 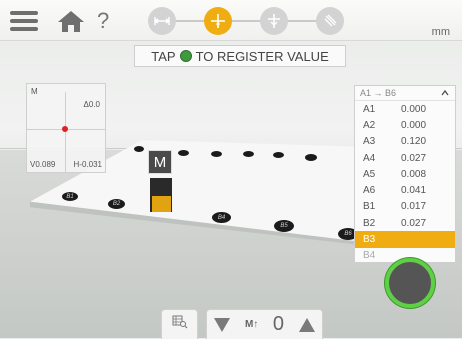 What do you see at coordinates (71, 23) in the screenshot?
I see `home-icon` at bounding box center [71, 23].